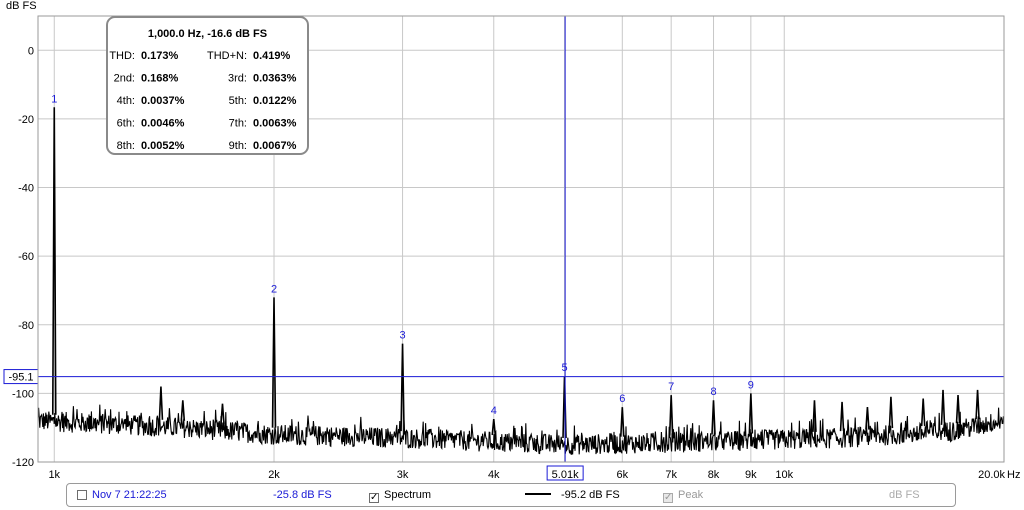 Image resolution: width=1024 pixels, height=510 pixels. I want to click on harmonic-label: 3, so click(402, 336).